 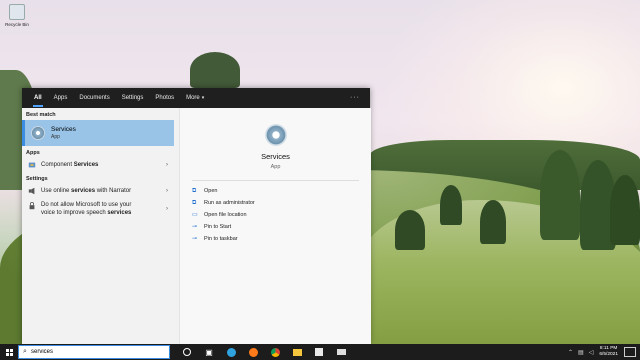 I want to click on system-tray: ⌃ ▤ ◁ 8:11 PM 6/5/2021, so click(x=600, y=352).